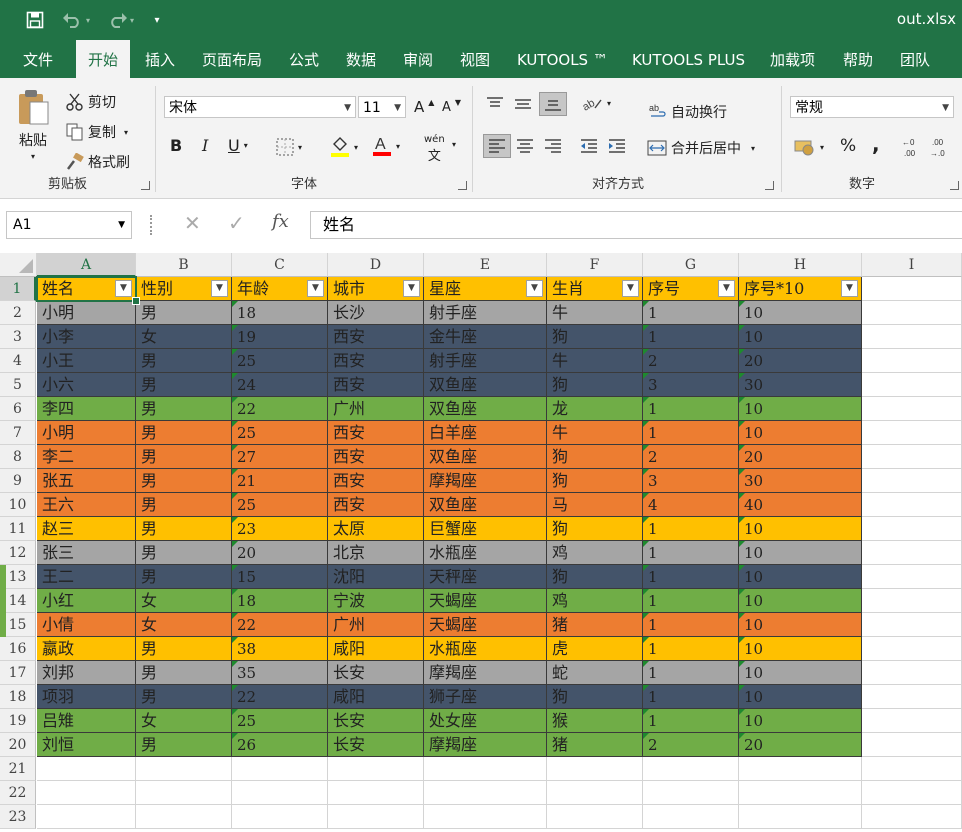 This screenshot has width=962, height=832. I want to click on table-cell: 长安, so click(376, 745).